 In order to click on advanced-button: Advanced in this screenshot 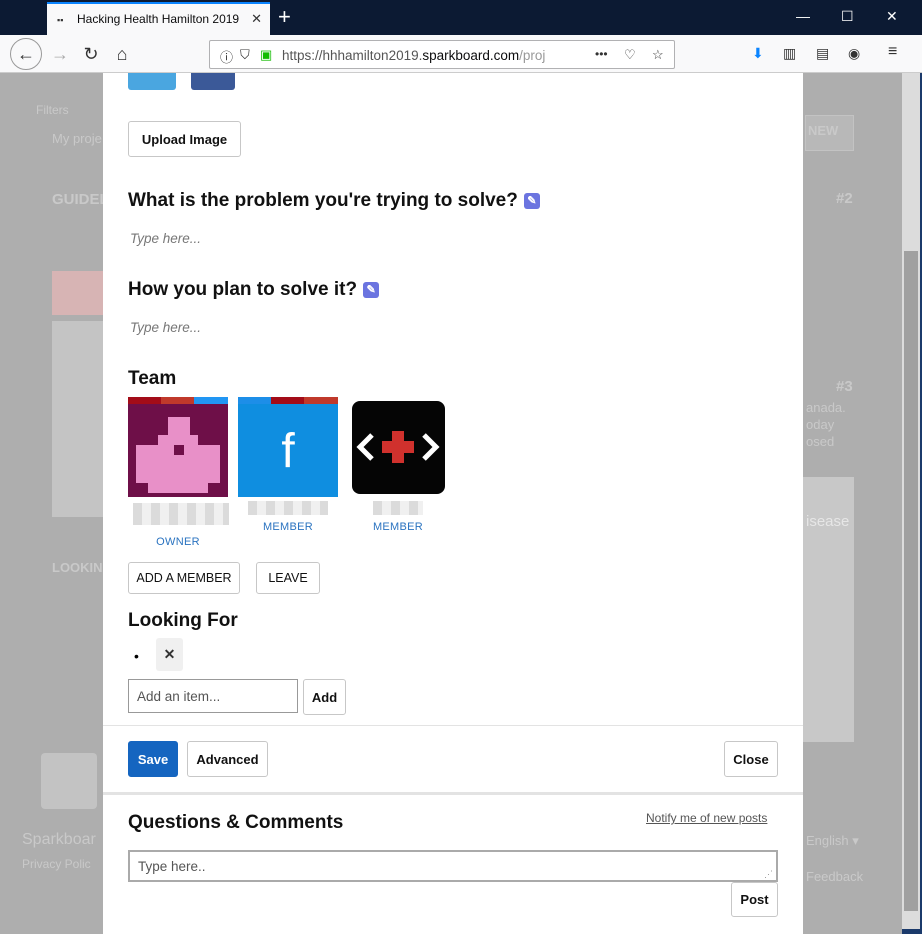, I will do `click(227, 759)`.